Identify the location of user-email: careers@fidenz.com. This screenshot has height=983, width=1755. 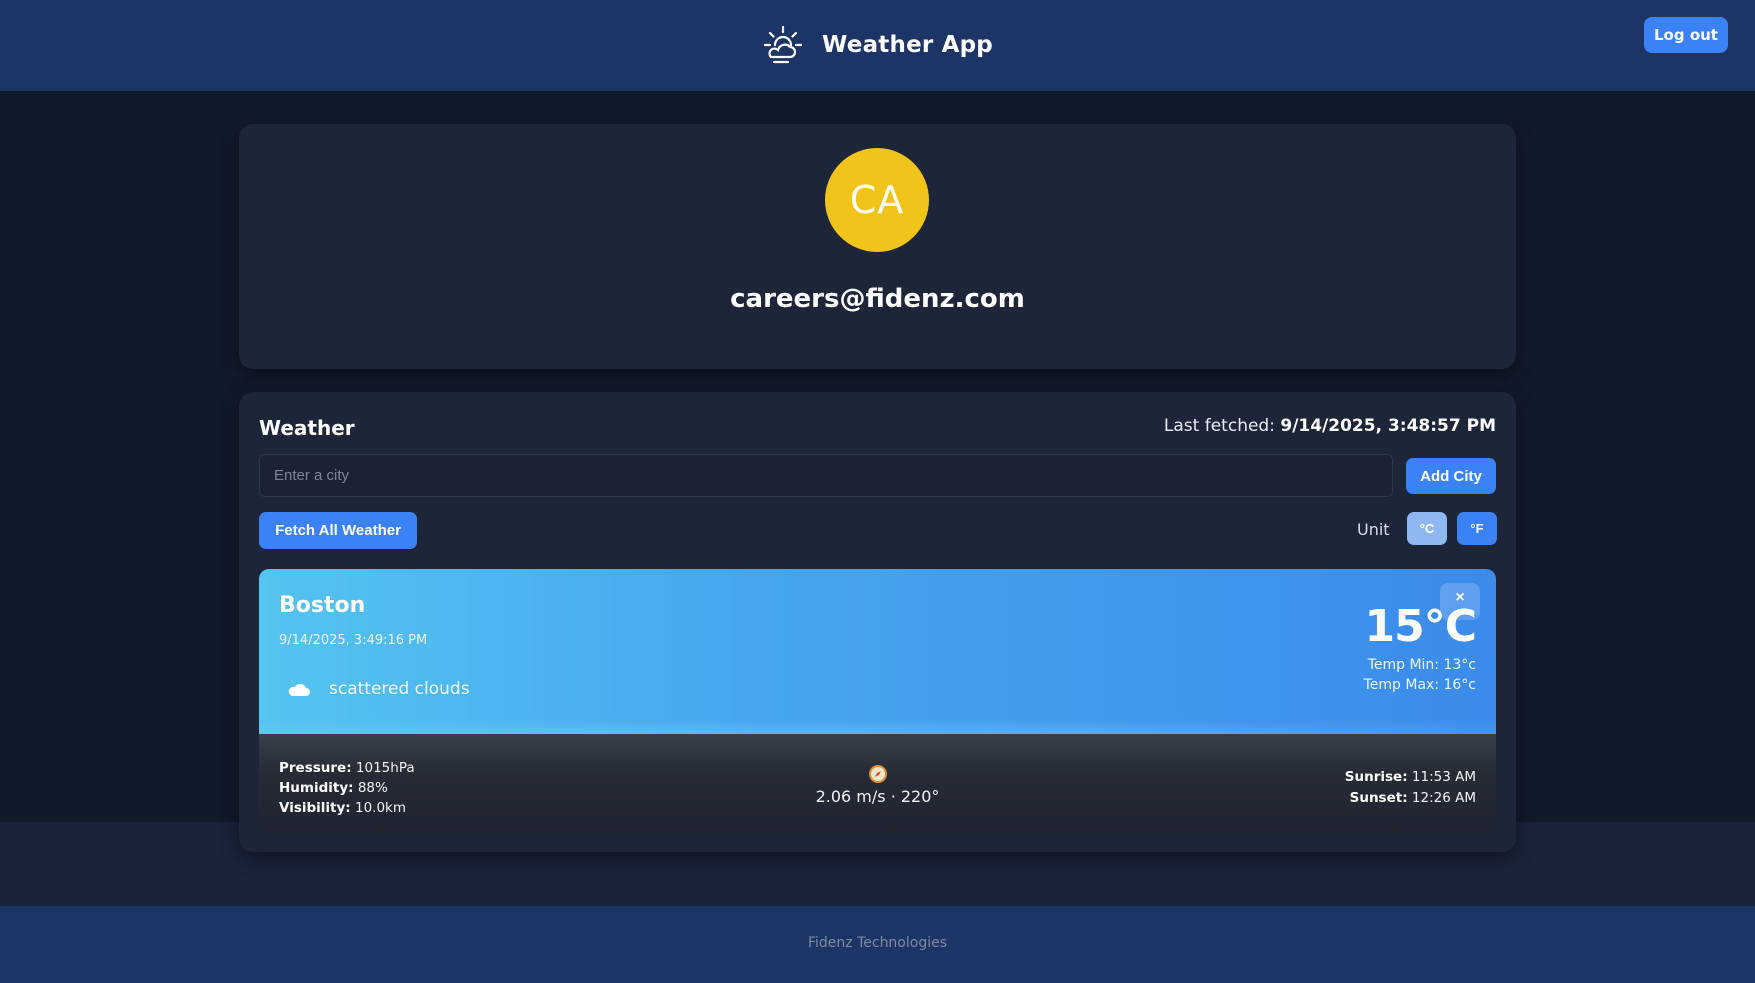
(877, 299).